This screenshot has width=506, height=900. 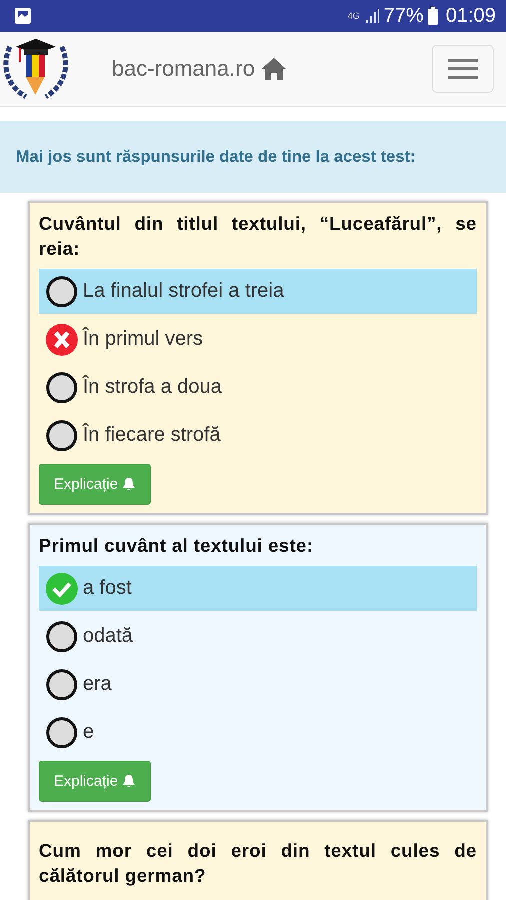 I want to click on gallery-icon, so click(x=23, y=16).